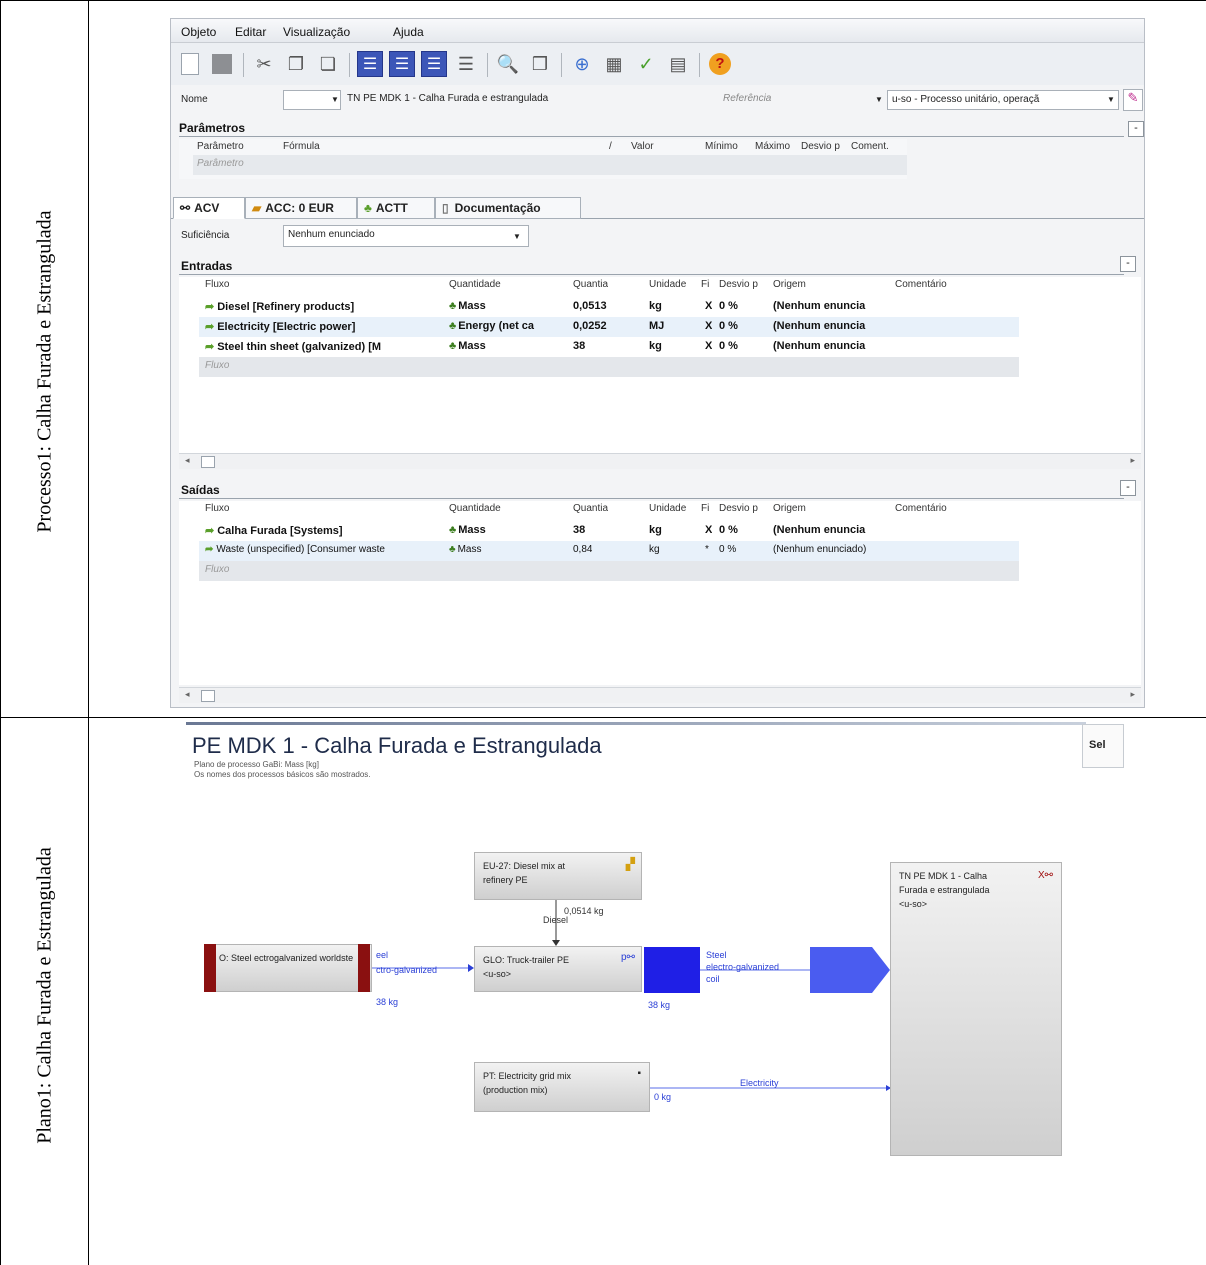  Describe the element at coordinates (509, 306) in the screenshot. I see `table-cell-quantity: ♣ Mass` at that location.